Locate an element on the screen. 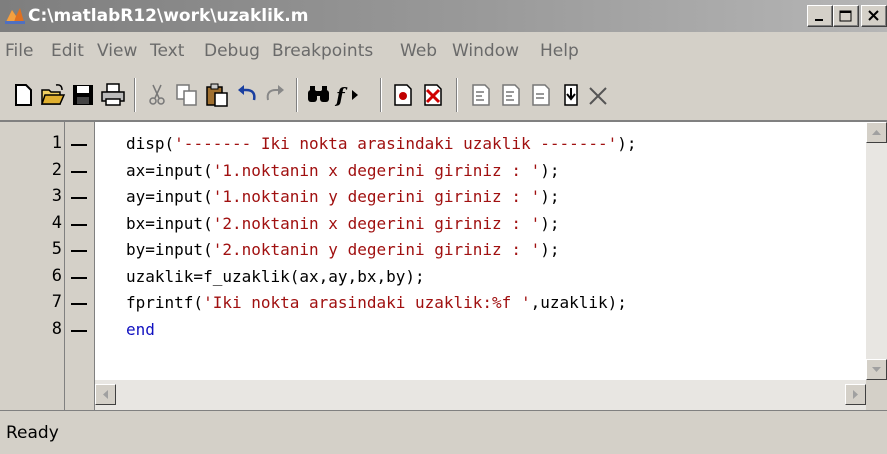 The width and height of the screenshot is (887, 454). new-file-icon is located at coordinates (23, 95).